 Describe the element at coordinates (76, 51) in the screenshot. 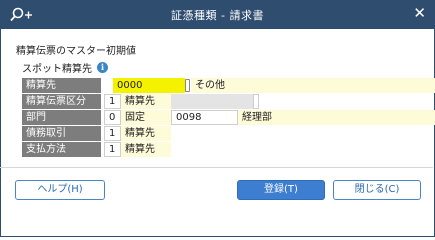

I see `section-title: 精算伝票のマスター初期値` at that location.